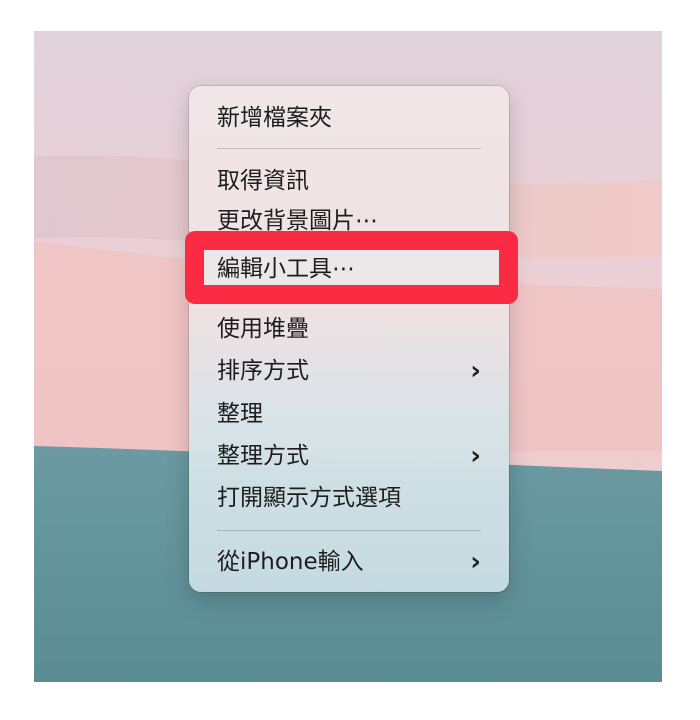  Describe the element at coordinates (263, 456) in the screenshot. I see `menu-item-label: 整理方式` at that location.